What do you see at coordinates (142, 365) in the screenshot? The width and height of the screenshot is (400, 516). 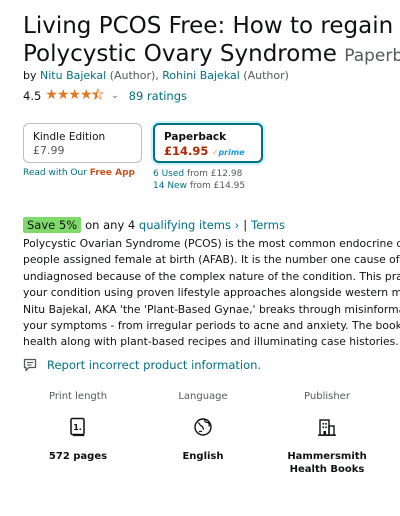 I see `report-info-link: Report incorrect product information.` at bounding box center [142, 365].